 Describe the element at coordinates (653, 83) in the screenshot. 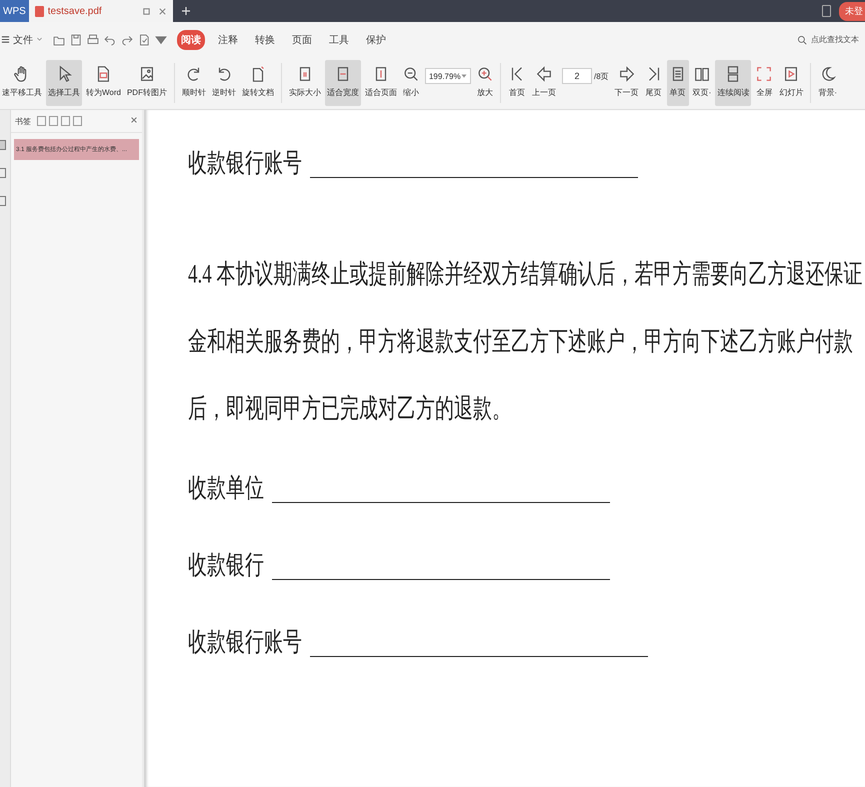

I see `toolbar-button: 尾页` at that location.